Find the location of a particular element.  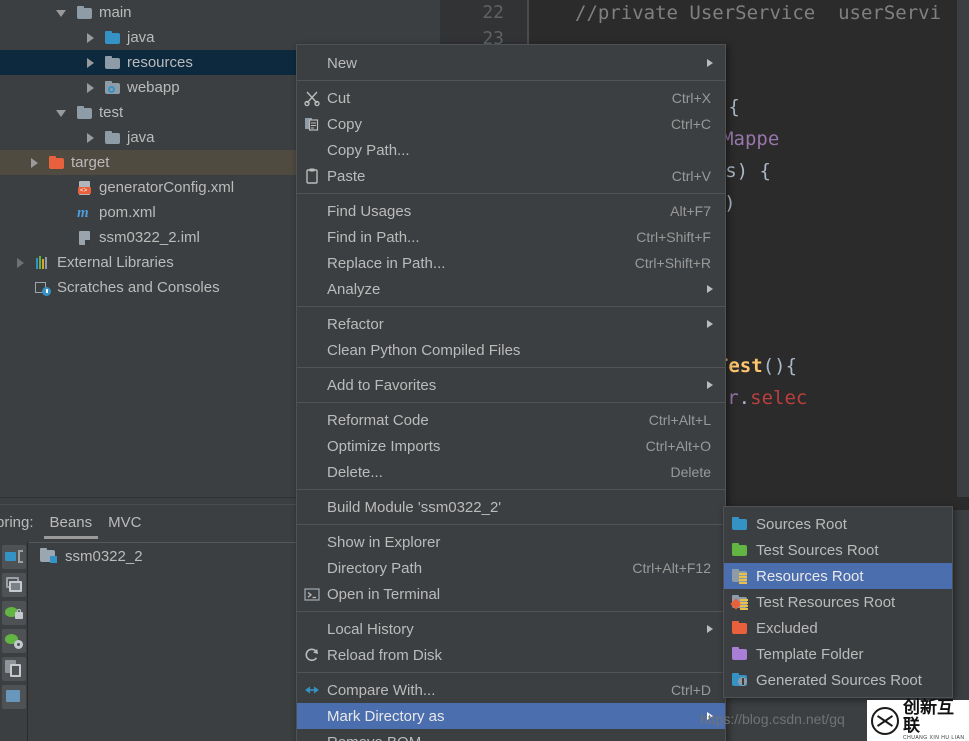

refresh-icon is located at coordinates (312, 655).